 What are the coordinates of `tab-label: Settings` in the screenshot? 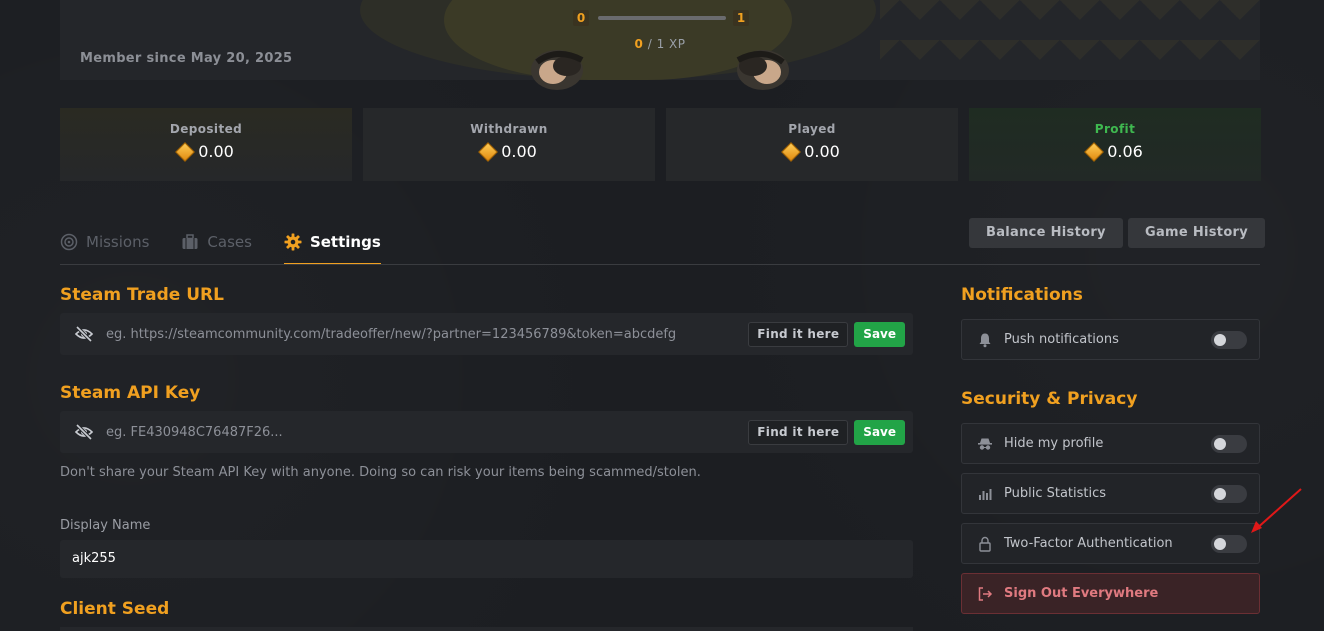 It's located at (345, 241).